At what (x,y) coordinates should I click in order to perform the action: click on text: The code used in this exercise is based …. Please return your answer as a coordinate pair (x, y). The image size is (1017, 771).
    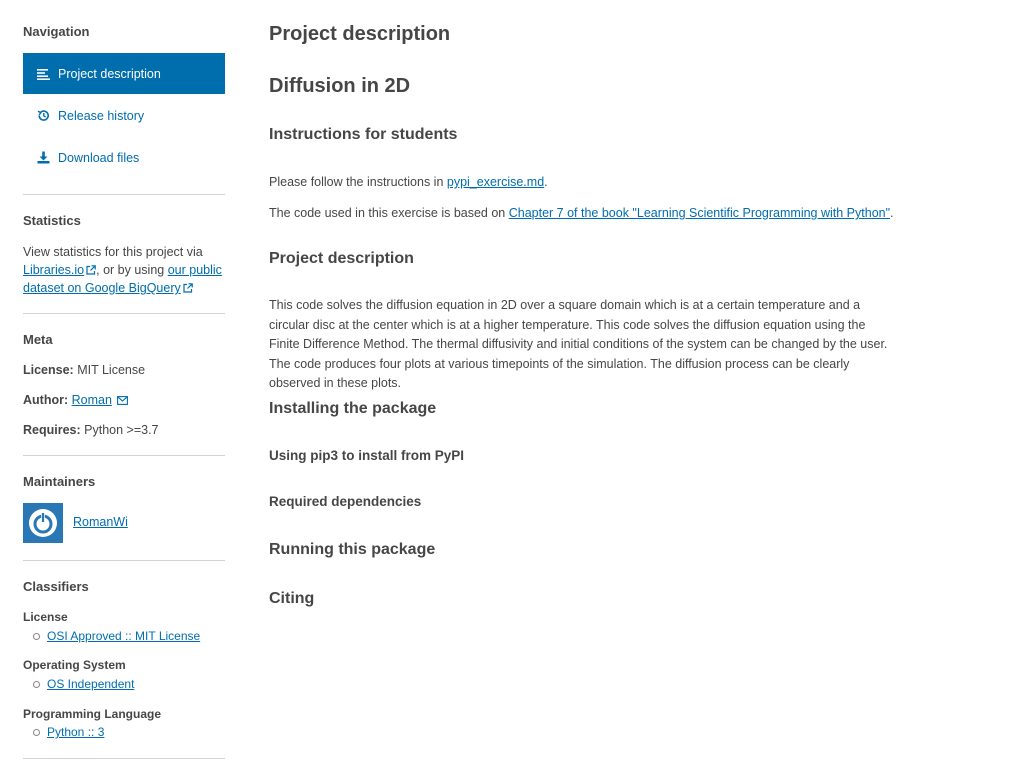
    Looking at the image, I should click on (389, 213).